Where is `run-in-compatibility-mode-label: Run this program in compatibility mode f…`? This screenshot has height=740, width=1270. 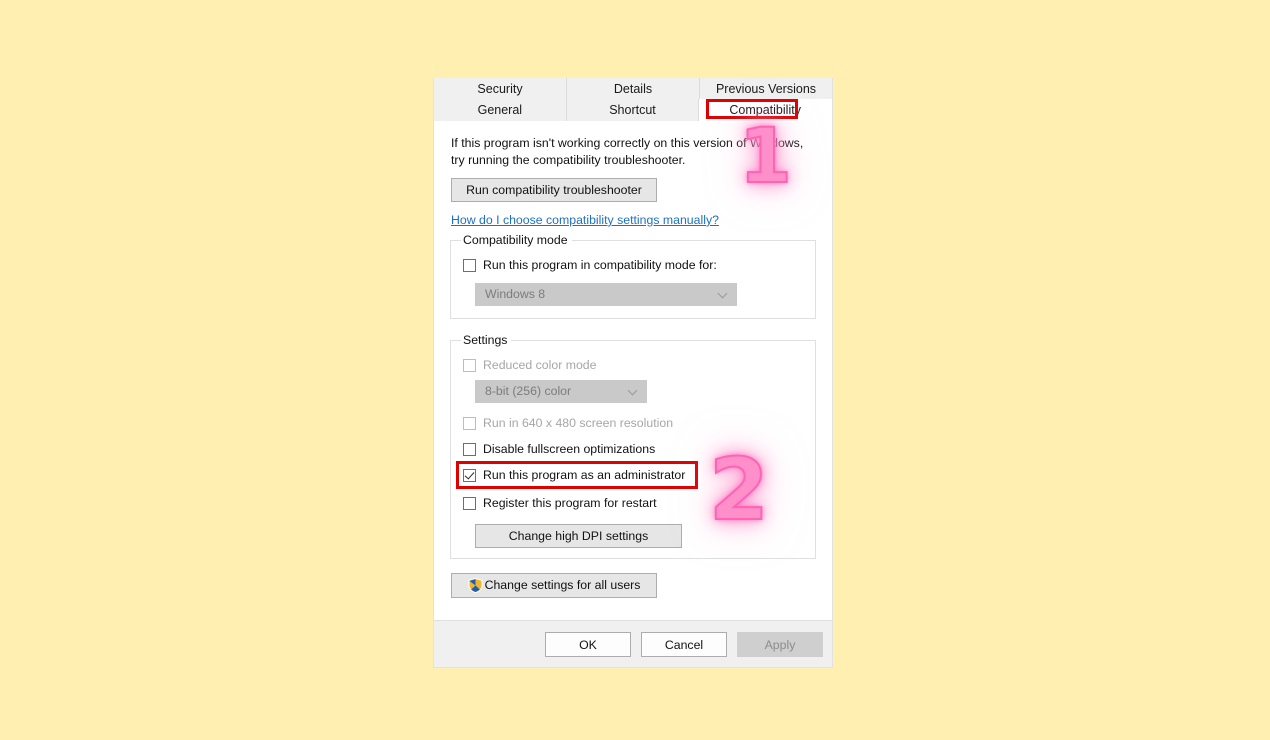 run-in-compatibility-mode-label: Run this program in compatibility mode f… is located at coordinates (600, 265).